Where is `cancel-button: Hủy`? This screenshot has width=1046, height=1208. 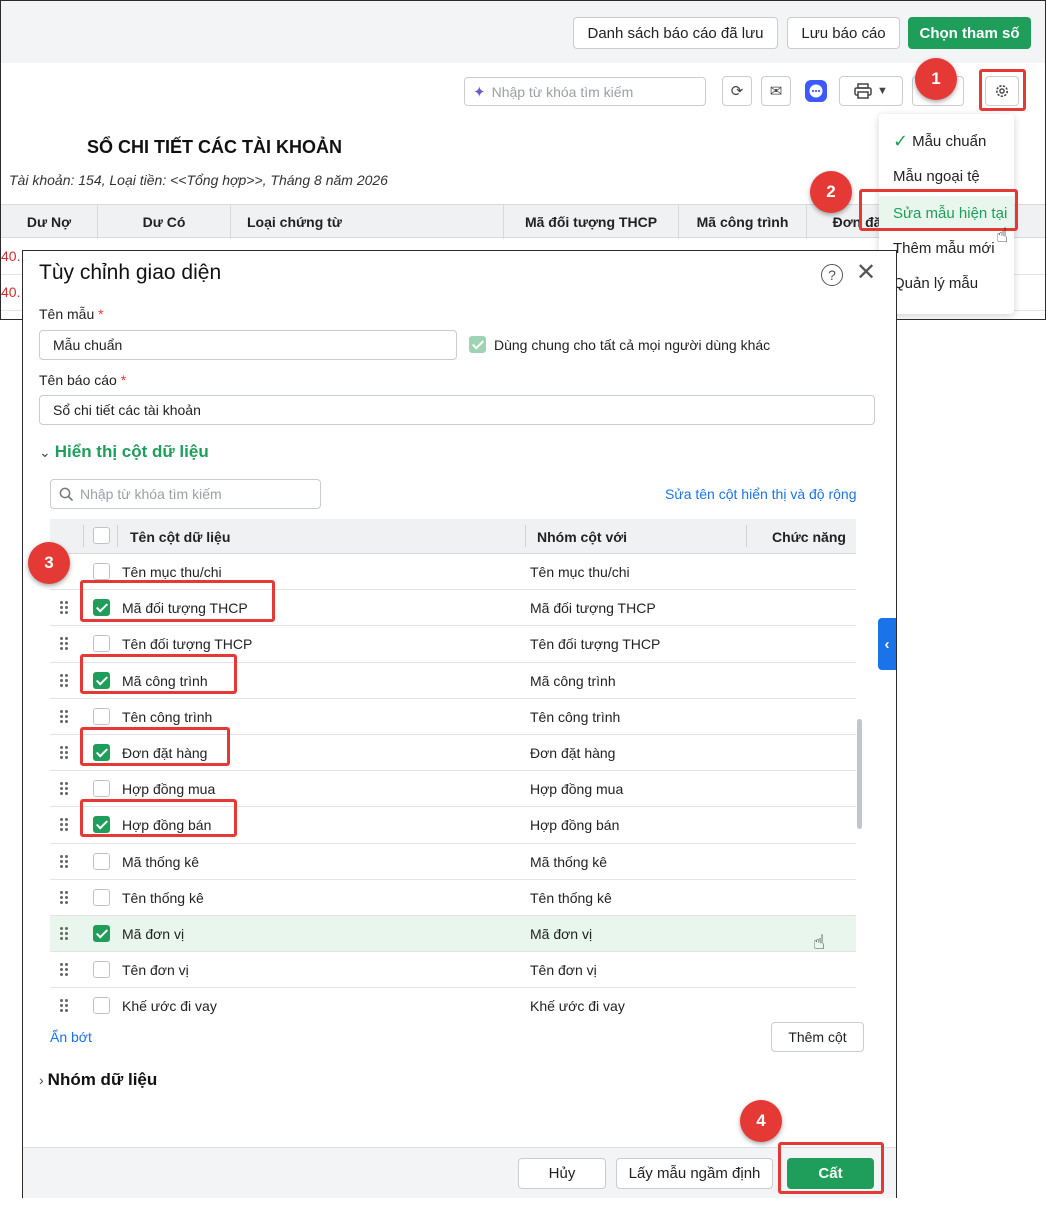 cancel-button: Hủy is located at coordinates (562, 1173).